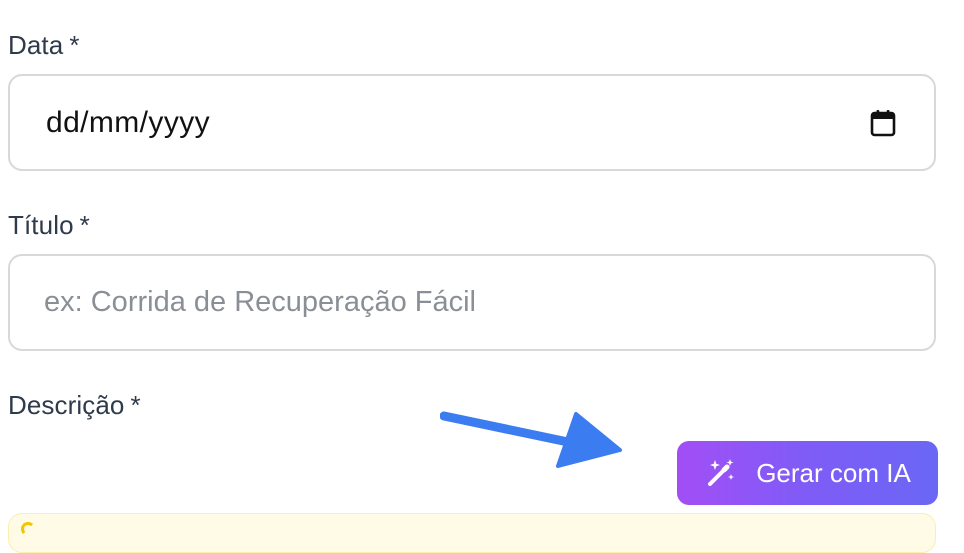  I want to click on title-input, so click(472, 302).